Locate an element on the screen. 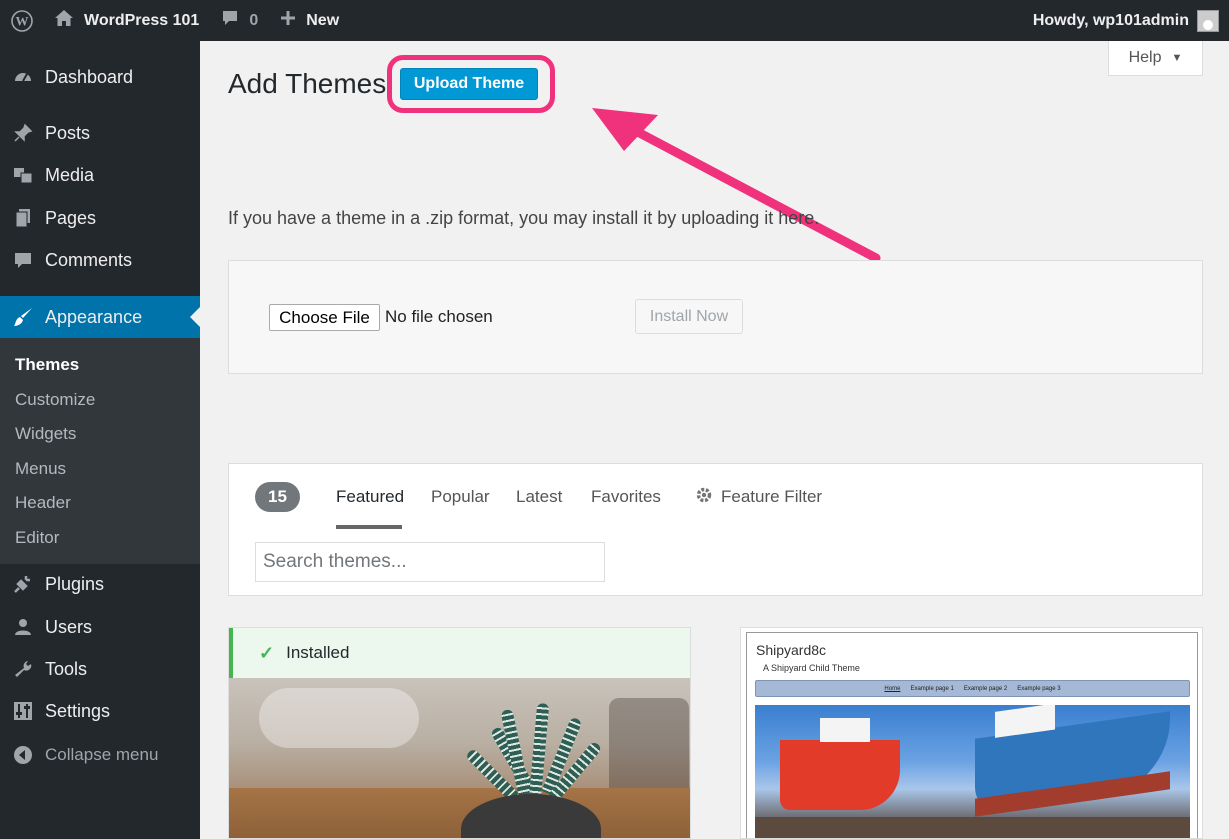 The width and height of the screenshot is (1229, 839). shipyard-nav-item: Example page 2 is located at coordinates (985, 688).